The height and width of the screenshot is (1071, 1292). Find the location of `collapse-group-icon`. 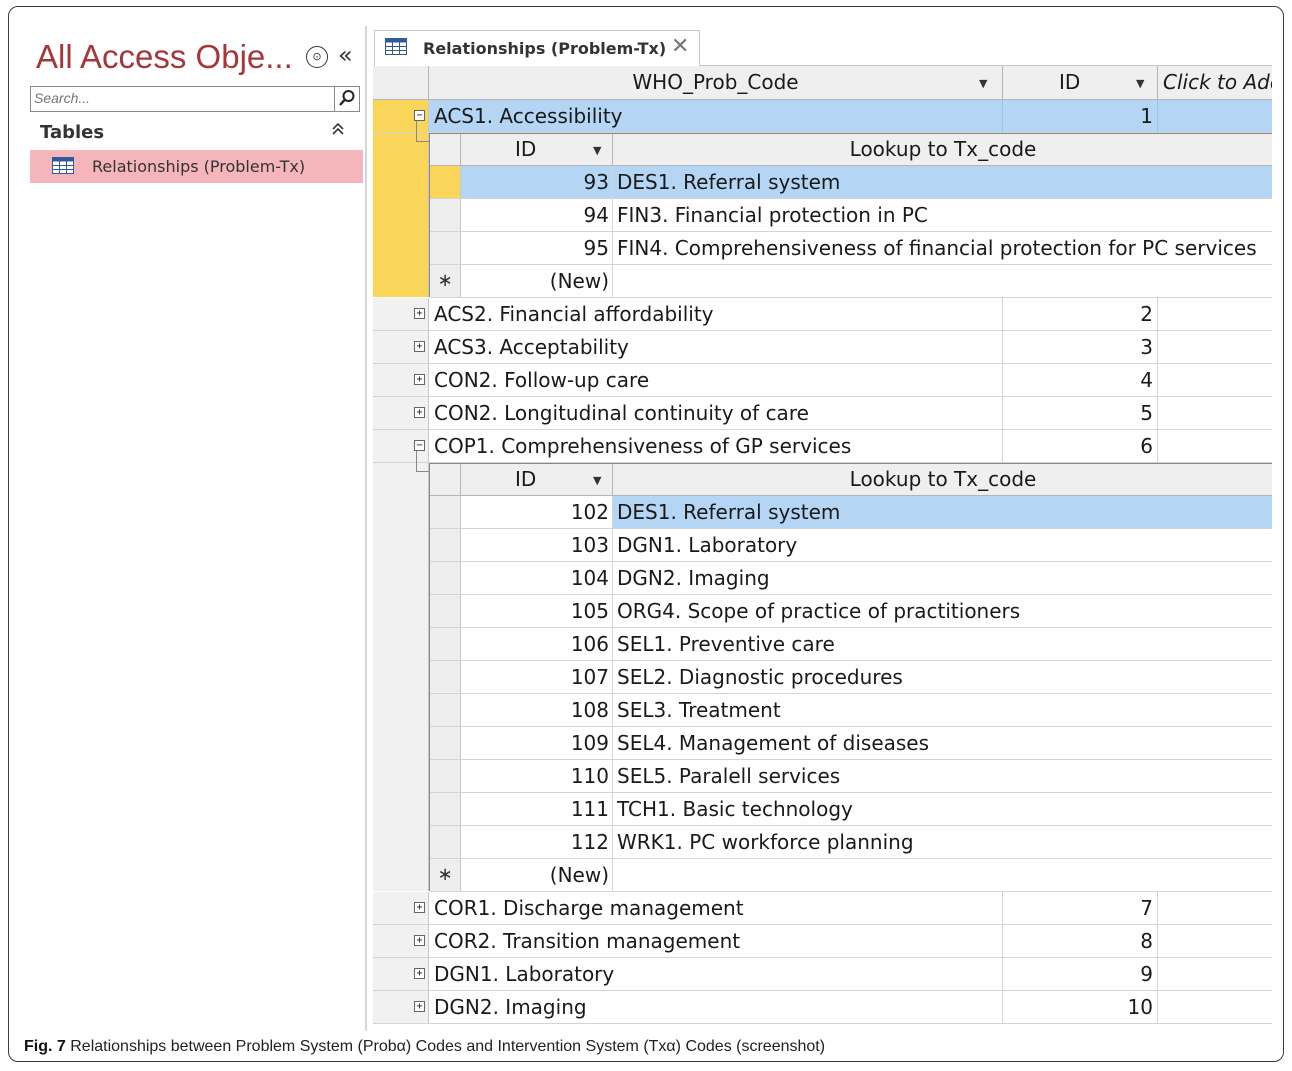

collapse-group-icon is located at coordinates (338, 131).